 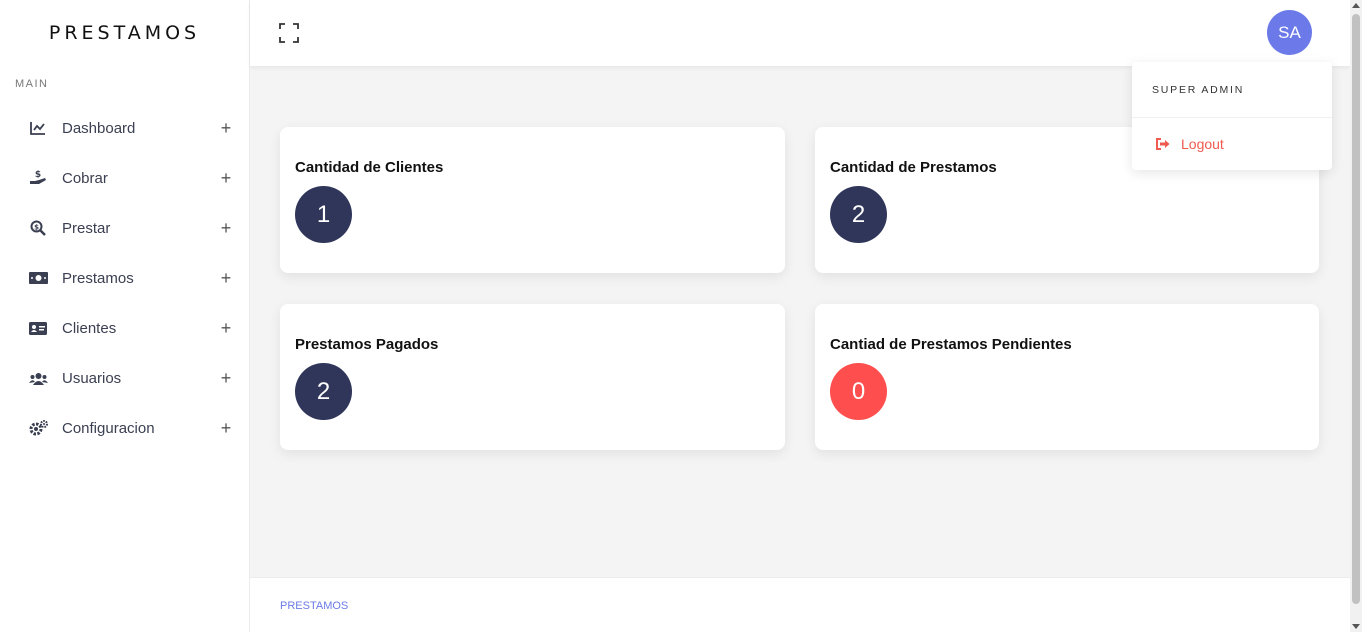 I want to click on sidebar-item-label: Dashboard, so click(x=99, y=128).